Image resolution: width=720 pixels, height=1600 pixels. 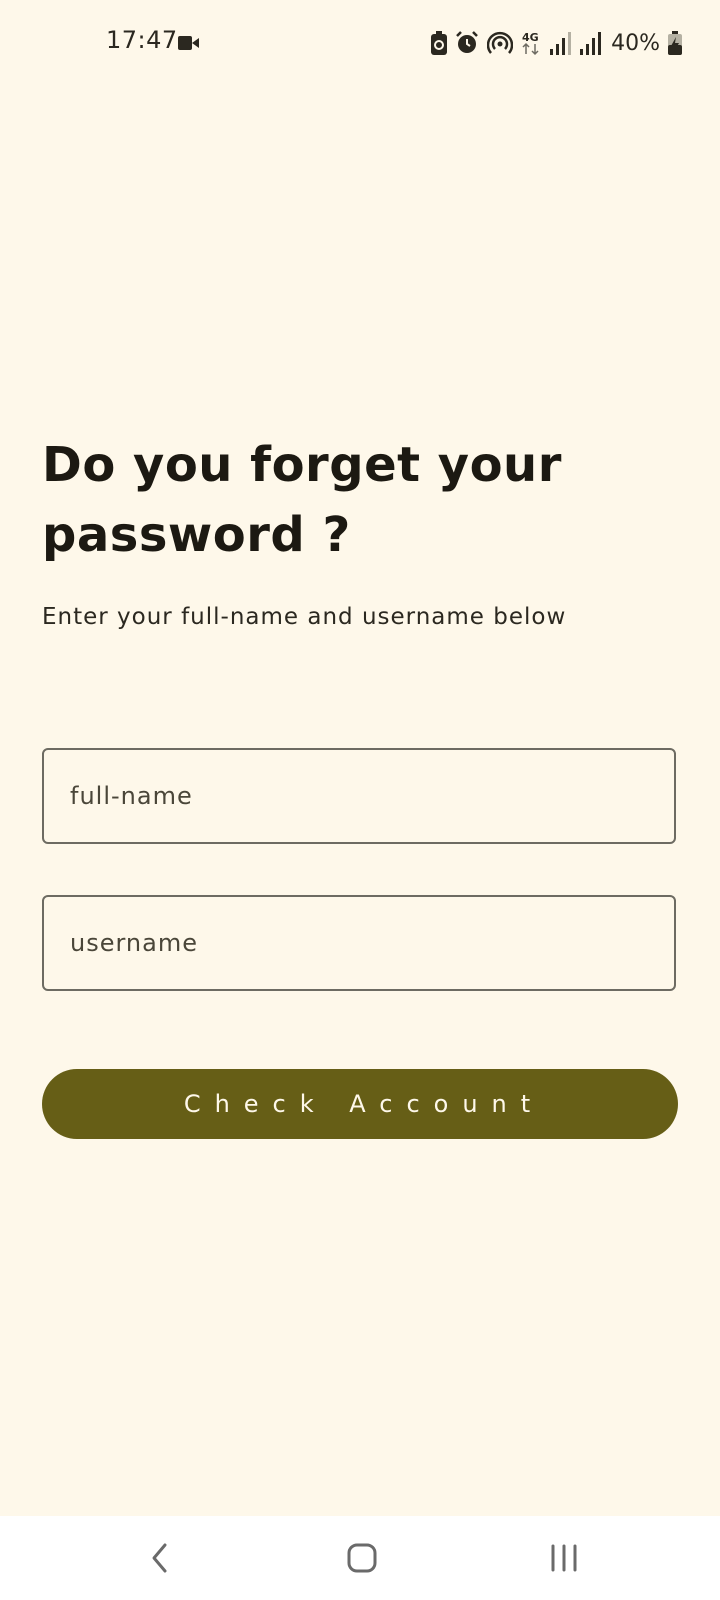 I want to click on page-title: Do you forget your password ?, so click(x=302, y=500).